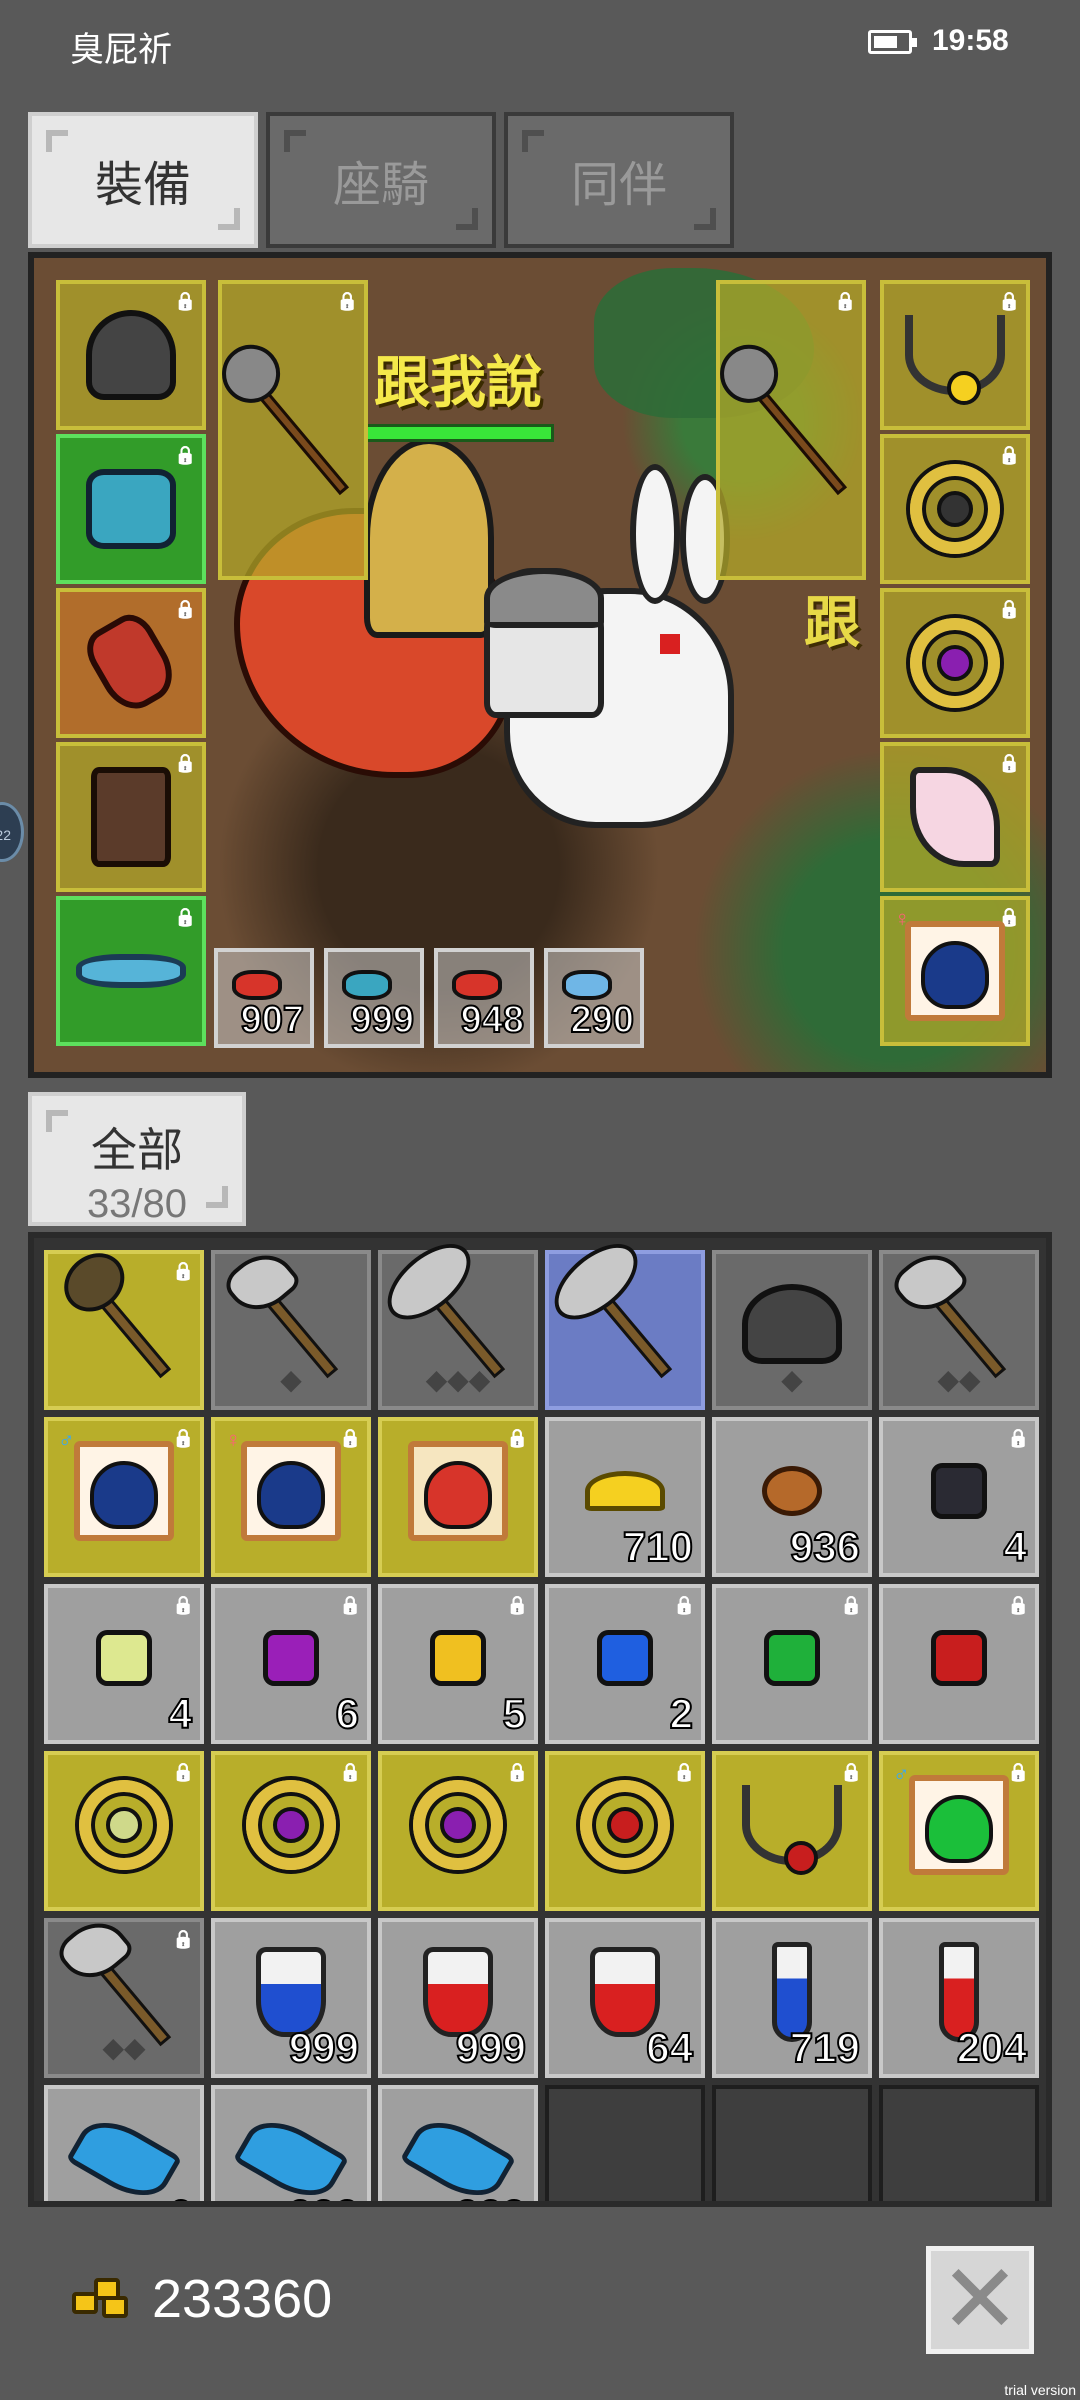 This screenshot has height=2400, width=1080. I want to click on red-feather-icon, so click(477, 985).